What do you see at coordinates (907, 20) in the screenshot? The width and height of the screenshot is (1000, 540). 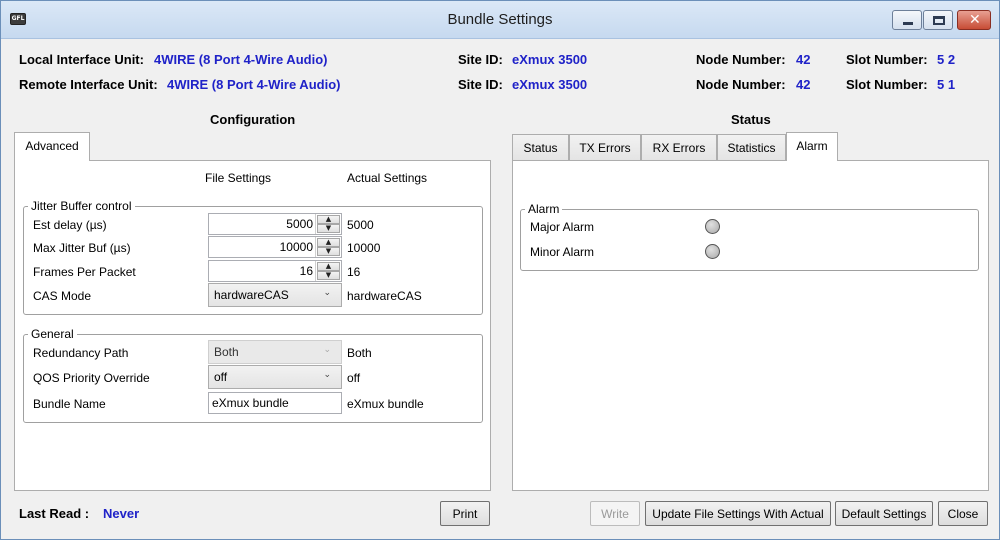 I see `minimize-button` at bounding box center [907, 20].